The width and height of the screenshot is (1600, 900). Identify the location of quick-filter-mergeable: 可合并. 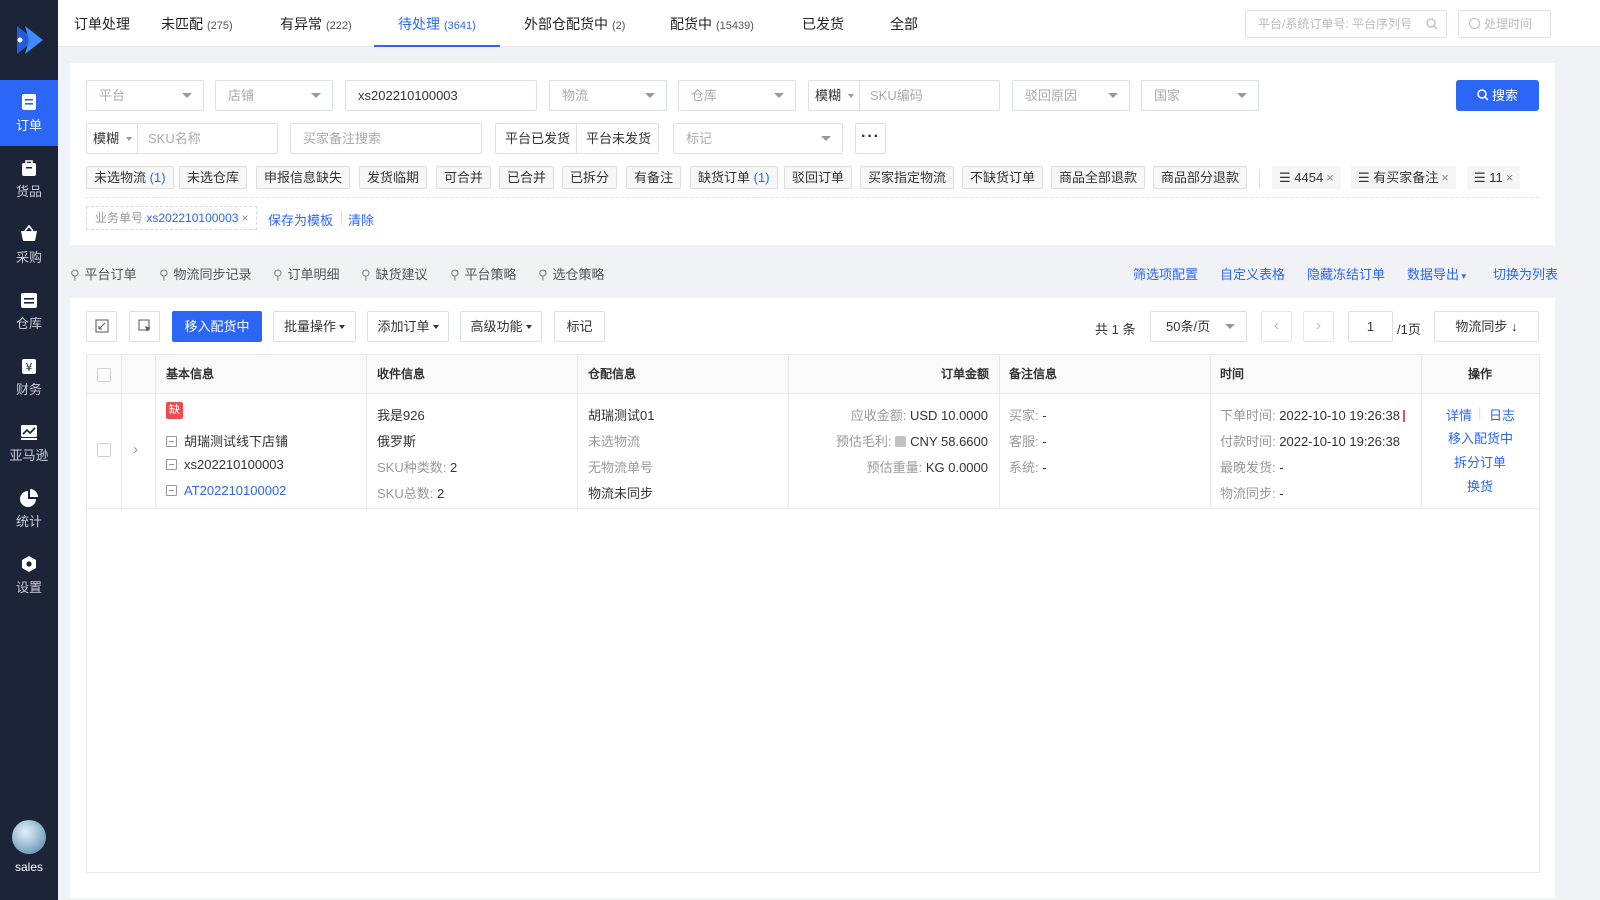
(464, 177).